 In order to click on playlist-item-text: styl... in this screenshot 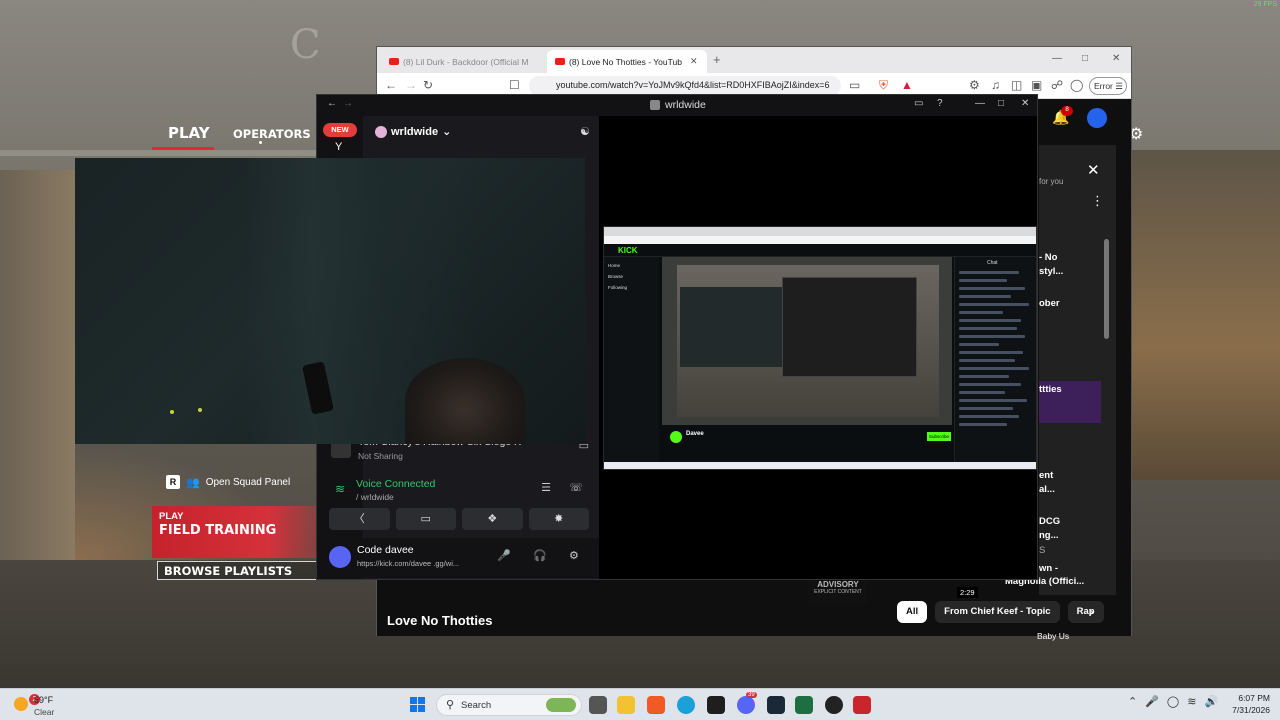, I will do `click(1051, 272)`.